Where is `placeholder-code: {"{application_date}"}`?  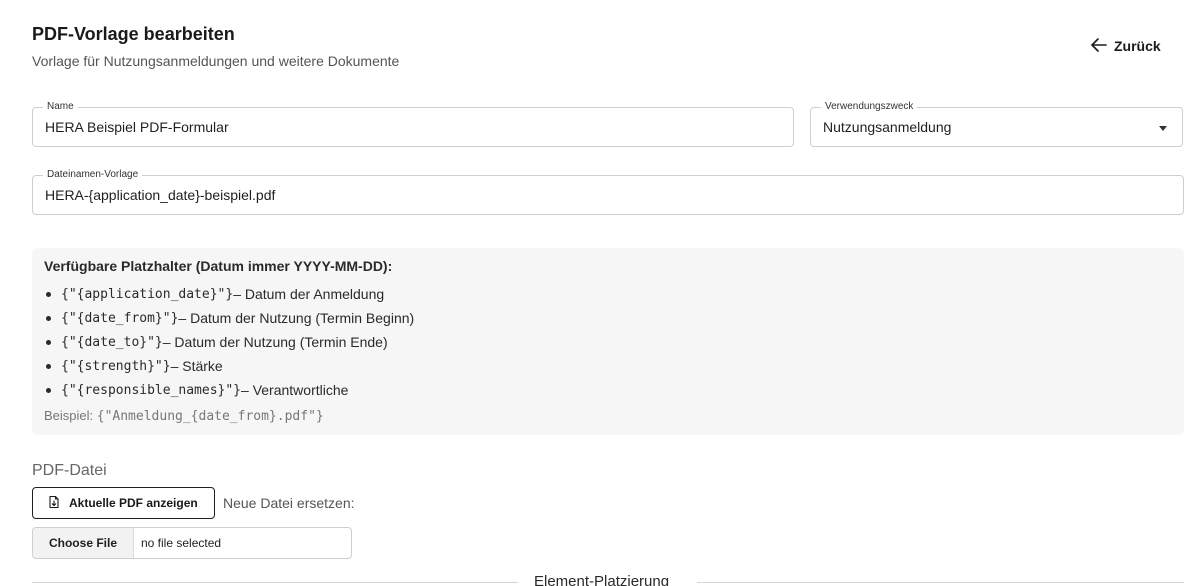 placeholder-code: {"{application_date}"} is located at coordinates (147, 294).